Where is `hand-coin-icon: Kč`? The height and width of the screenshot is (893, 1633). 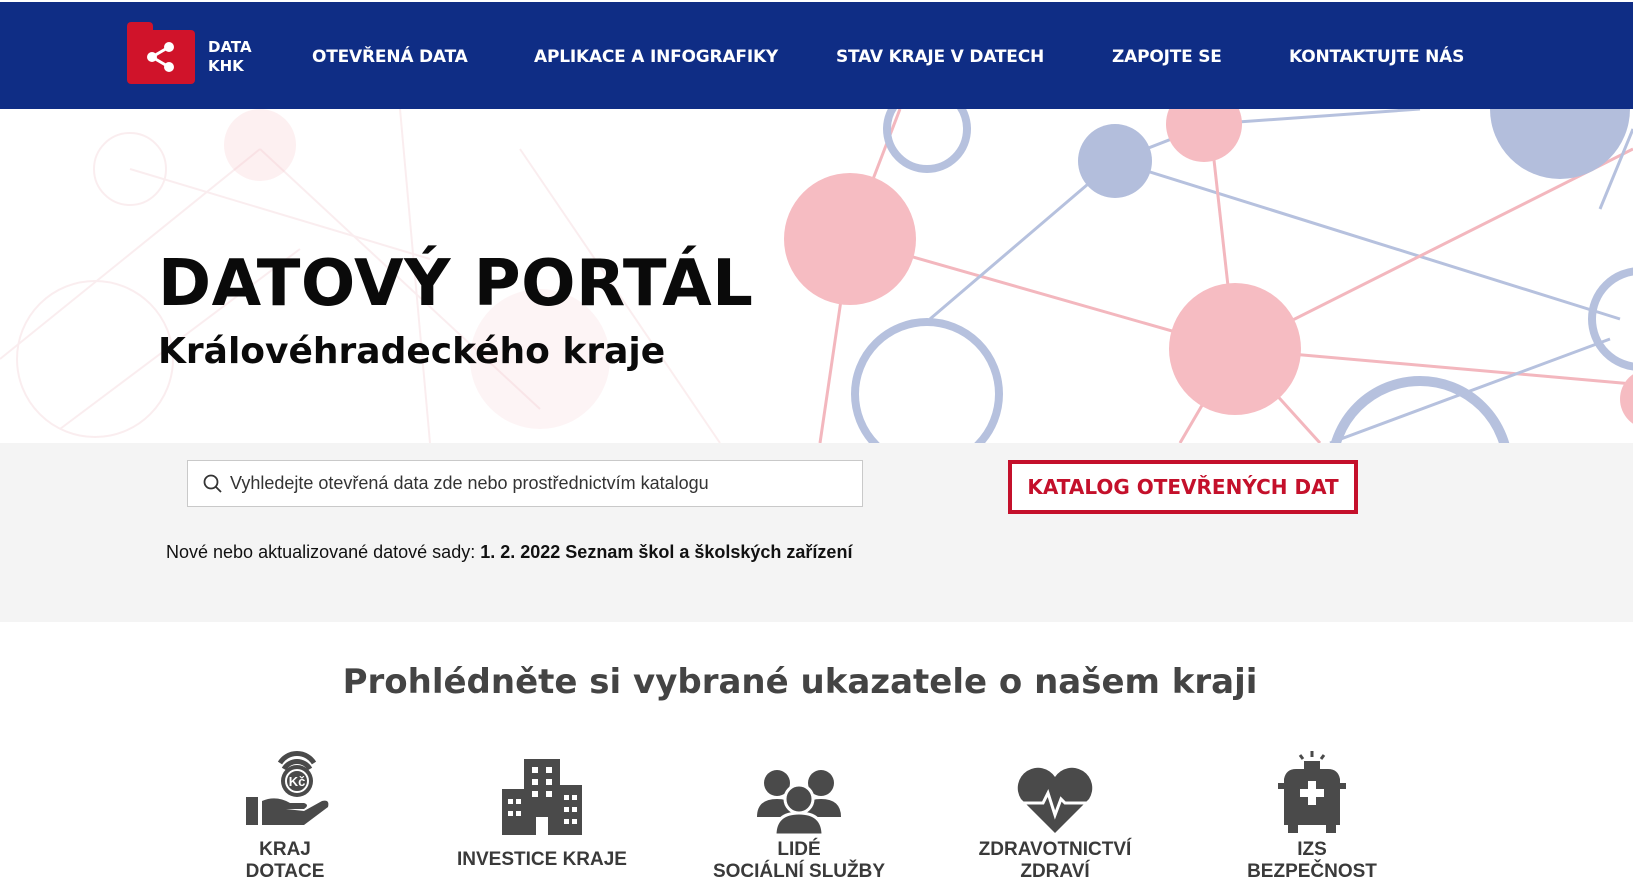 hand-coin-icon: Kč is located at coordinates (285, 787).